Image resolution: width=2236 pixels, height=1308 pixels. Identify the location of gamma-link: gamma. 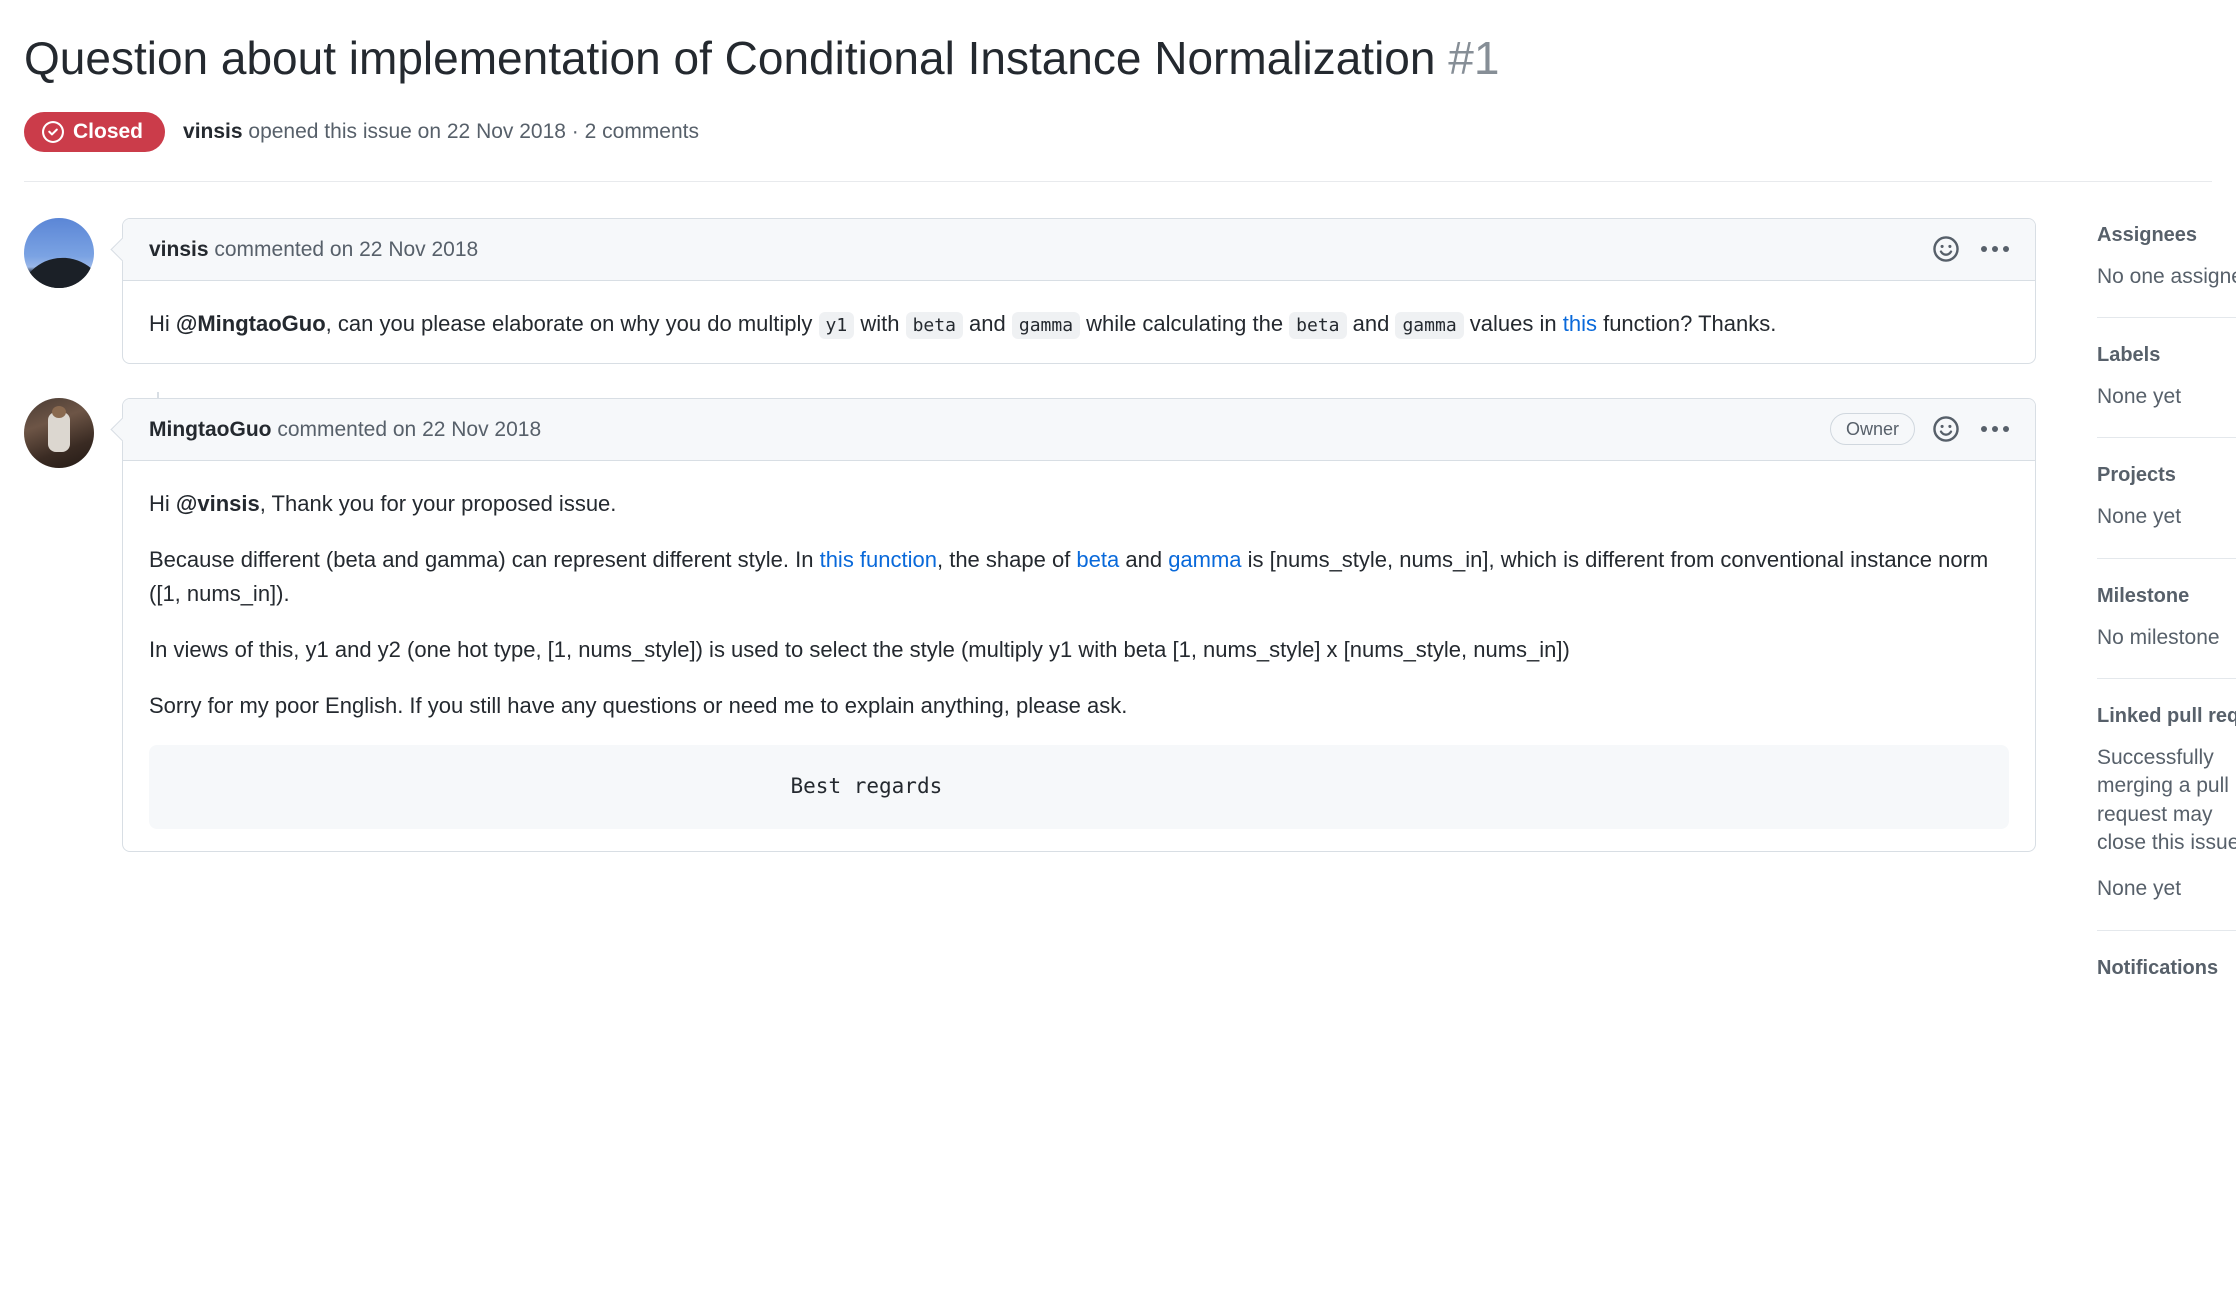
(1204, 559).